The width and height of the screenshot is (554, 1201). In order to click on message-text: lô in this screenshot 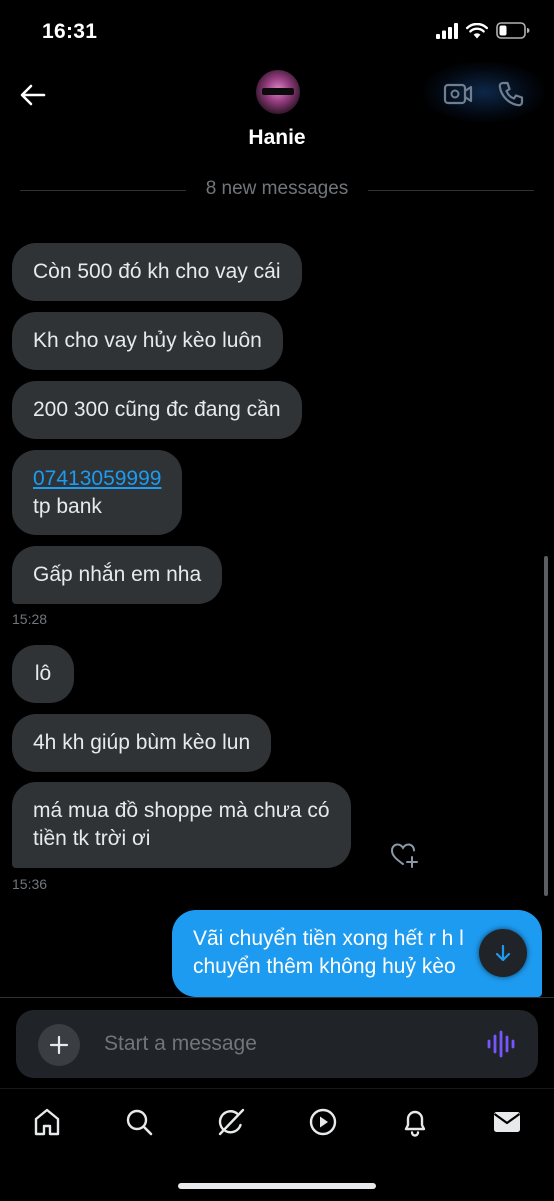, I will do `click(43, 673)`.